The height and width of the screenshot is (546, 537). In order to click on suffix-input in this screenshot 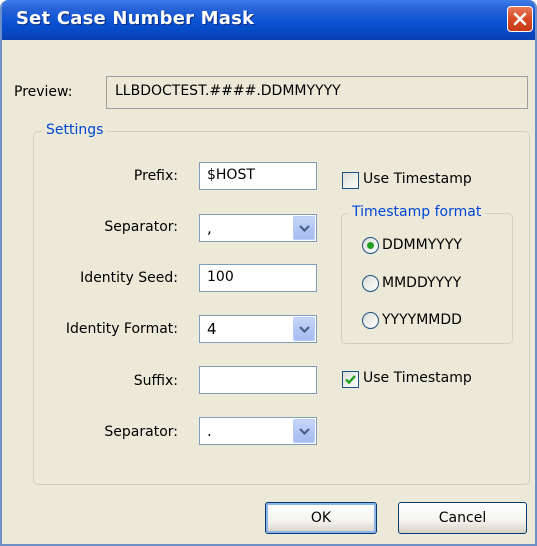, I will do `click(258, 380)`.